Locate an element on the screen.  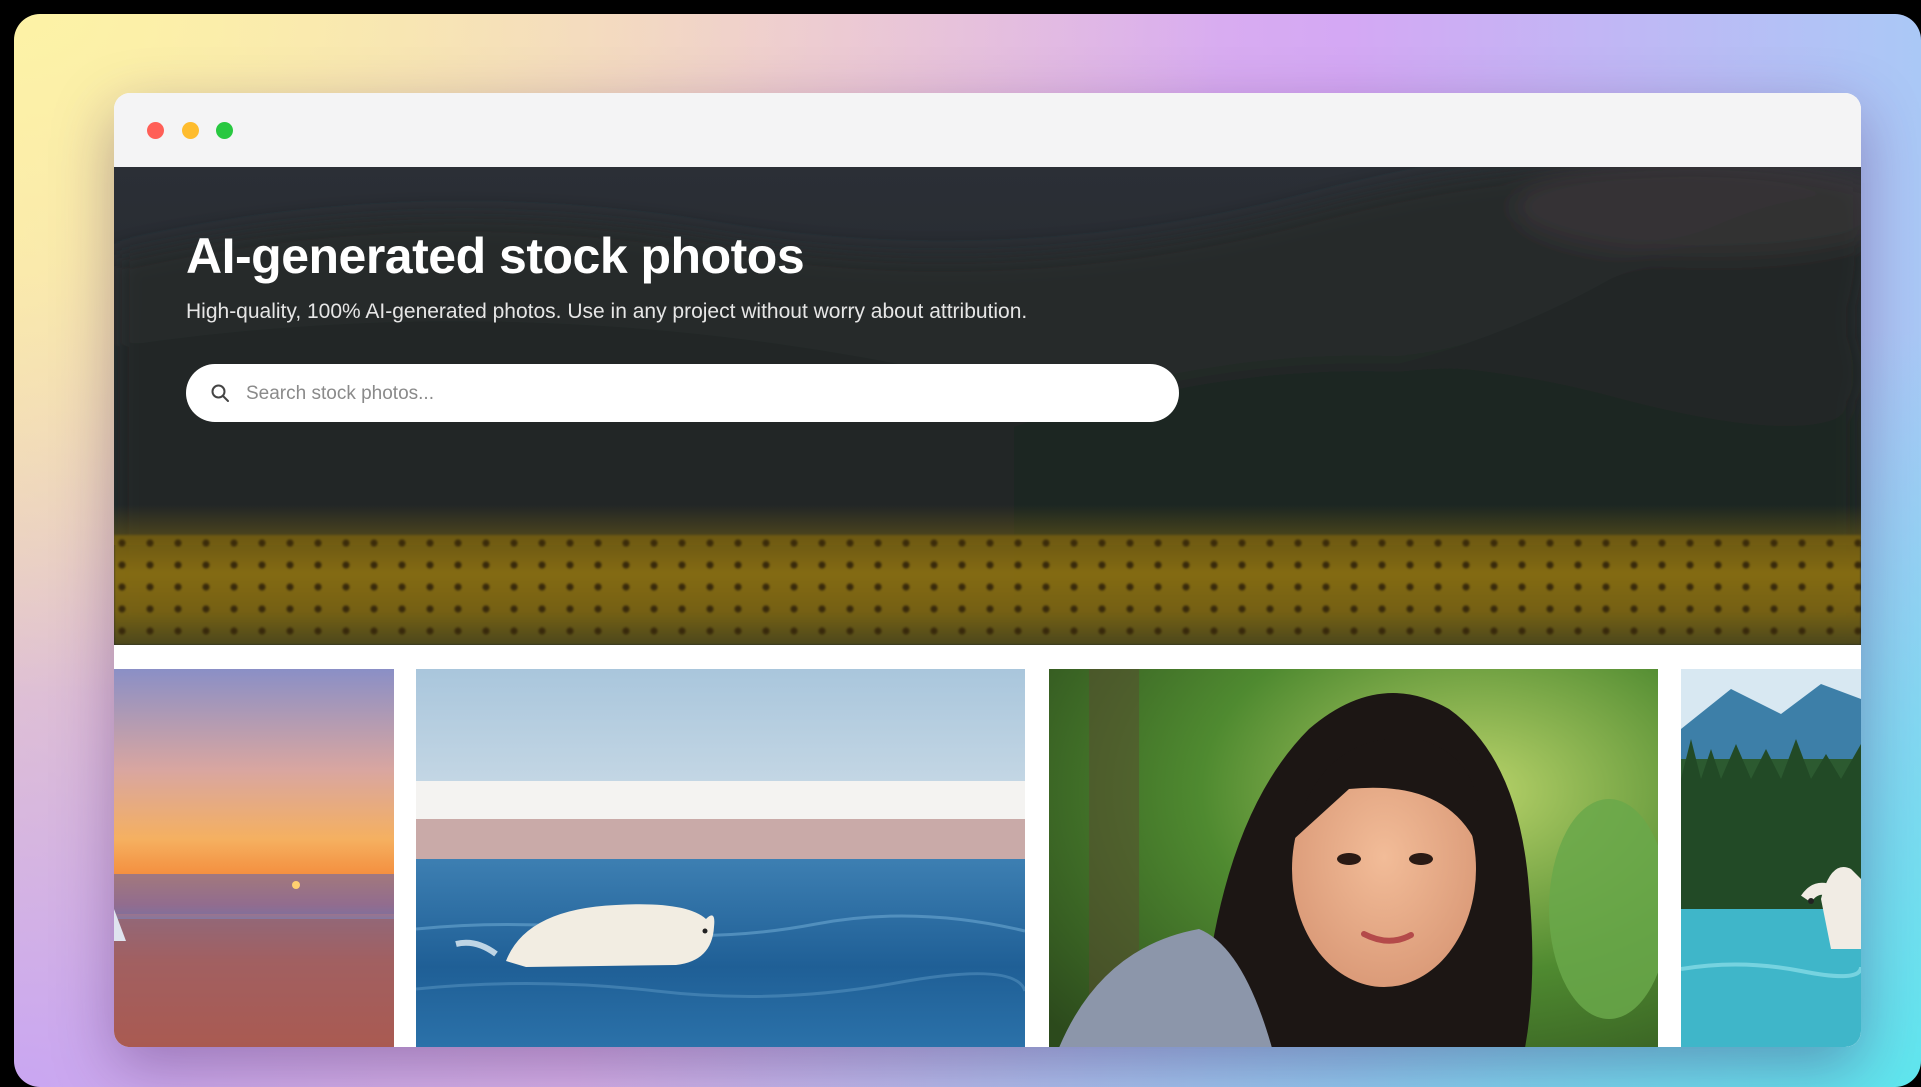
dog-lake-image is located at coordinates (1771, 858).